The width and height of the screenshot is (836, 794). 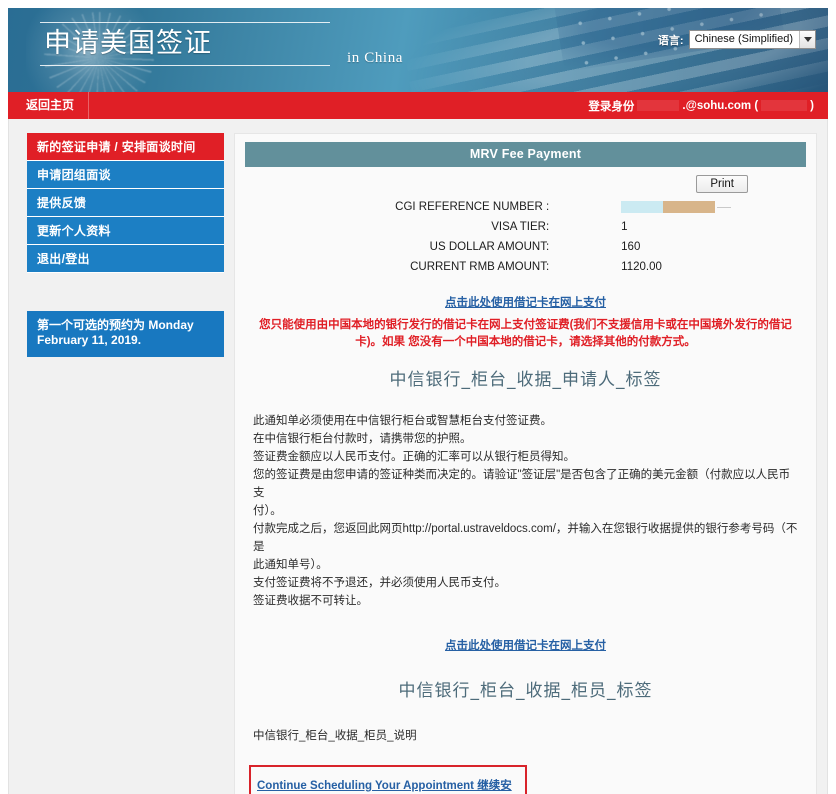 I want to click on login-email: .@sohu.com (, so click(x=720, y=105).